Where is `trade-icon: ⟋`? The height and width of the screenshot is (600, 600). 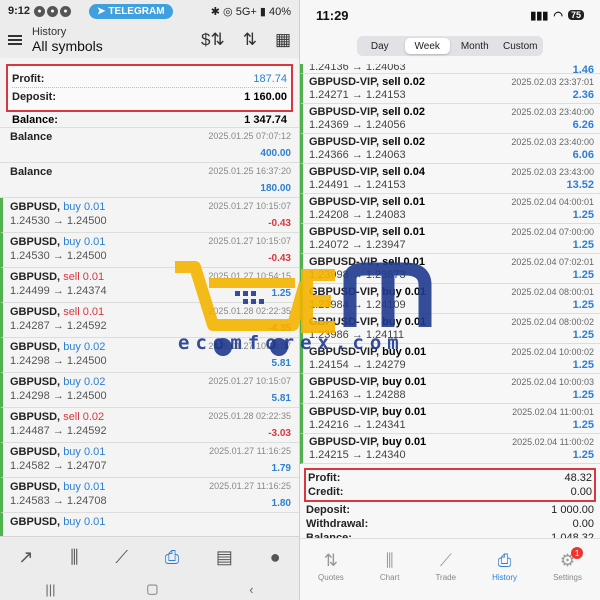 trade-icon: ⟋ is located at coordinates (121, 557).